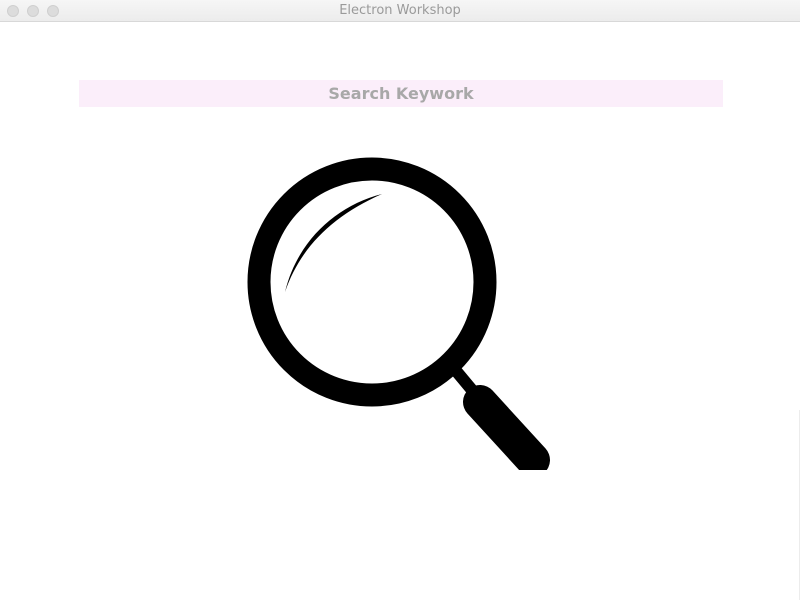 This screenshot has width=800, height=600. I want to click on handle, so click(506, 427).